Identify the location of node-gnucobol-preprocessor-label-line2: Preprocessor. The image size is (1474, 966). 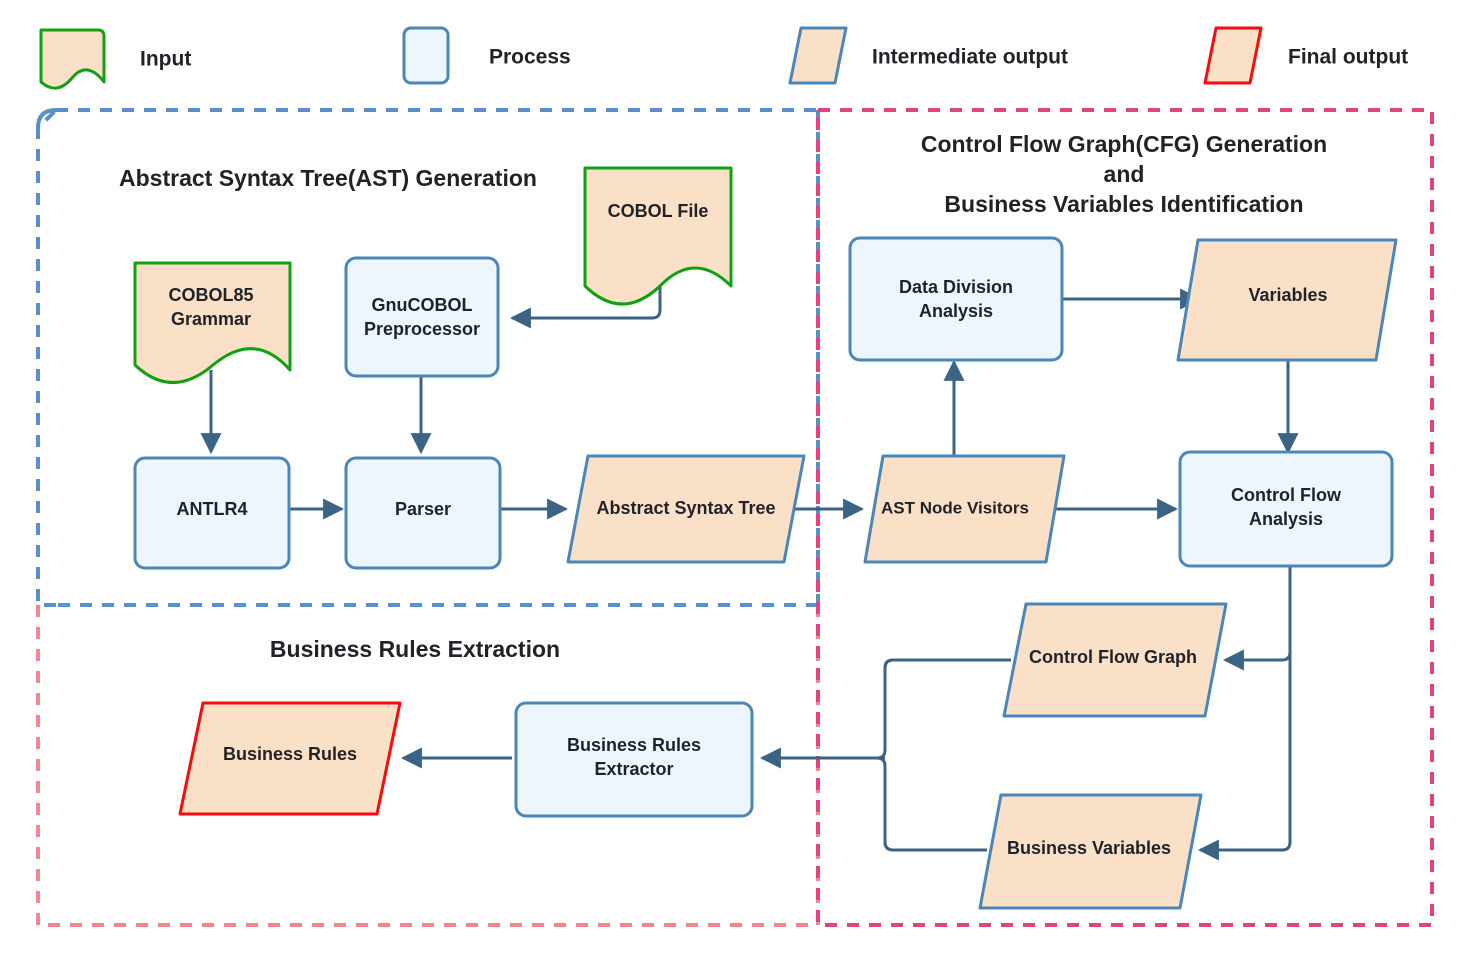
(422, 329).